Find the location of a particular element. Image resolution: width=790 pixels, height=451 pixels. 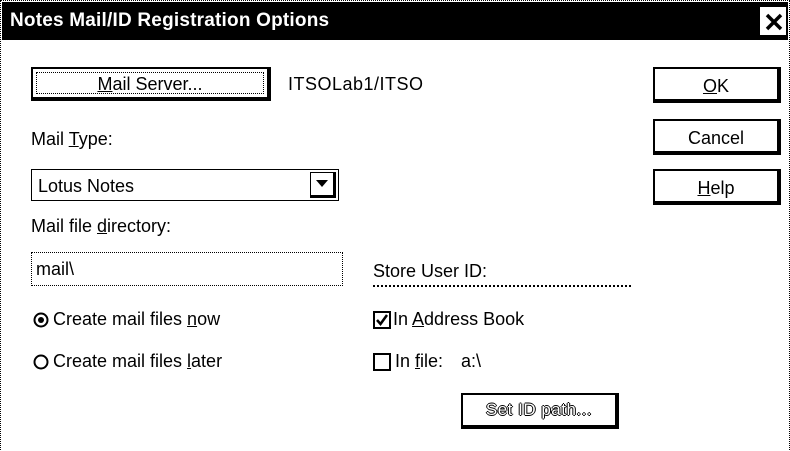

close-button is located at coordinates (773, 21).